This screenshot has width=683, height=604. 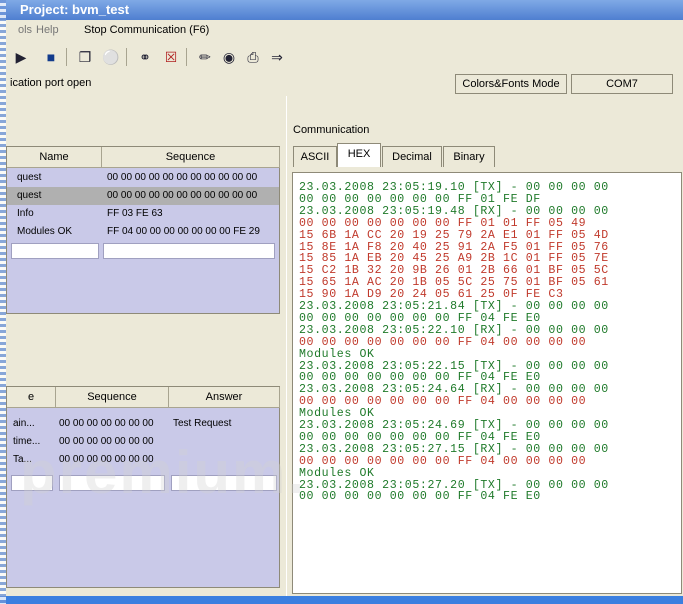 What do you see at coordinates (51, 57) in the screenshot?
I see `stop-icon: ■` at bounding box center [51, 57].